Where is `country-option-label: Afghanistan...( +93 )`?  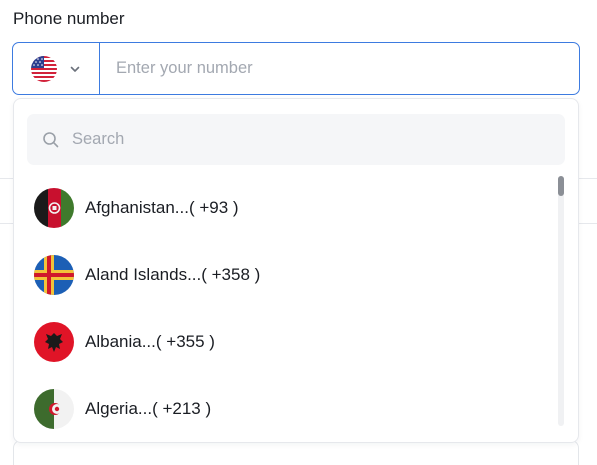
country-option-label: Afghanistan...( +93 ) is located at coordinates (162, 207).